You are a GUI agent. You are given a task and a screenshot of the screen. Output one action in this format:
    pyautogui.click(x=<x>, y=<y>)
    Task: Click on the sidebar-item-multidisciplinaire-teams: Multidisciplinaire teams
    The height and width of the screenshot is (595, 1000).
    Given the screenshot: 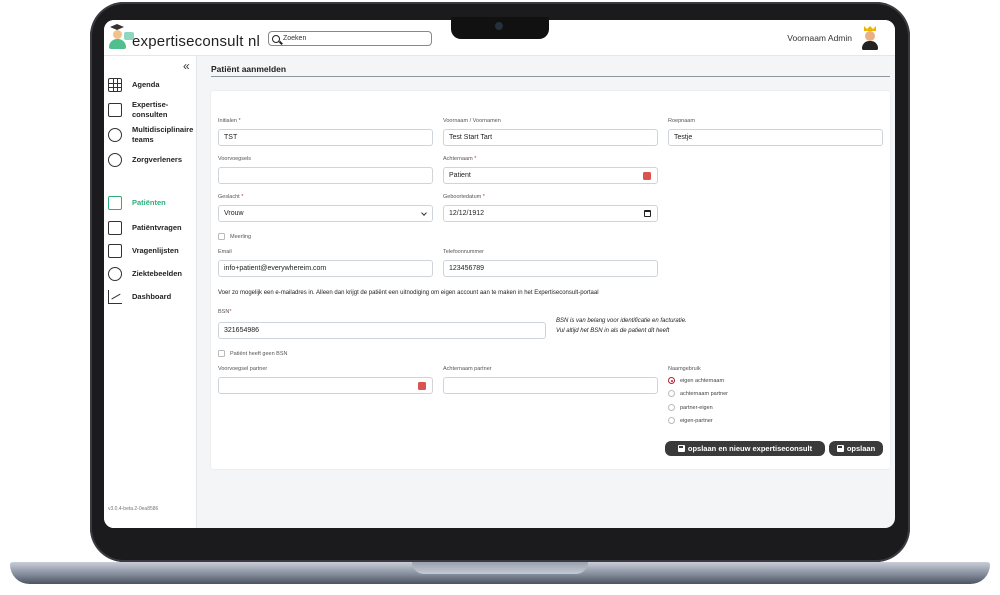 What is the action you would take?
    pyautogui.click(x=152, y=135)
    